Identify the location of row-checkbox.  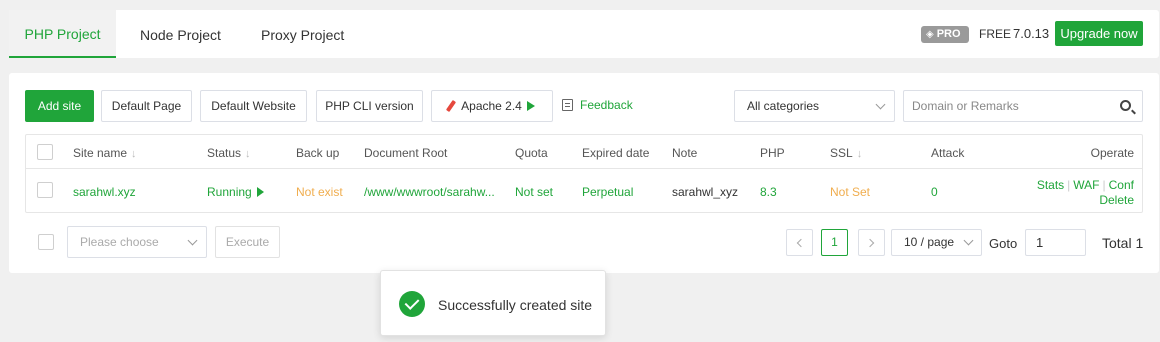
(45, 190).